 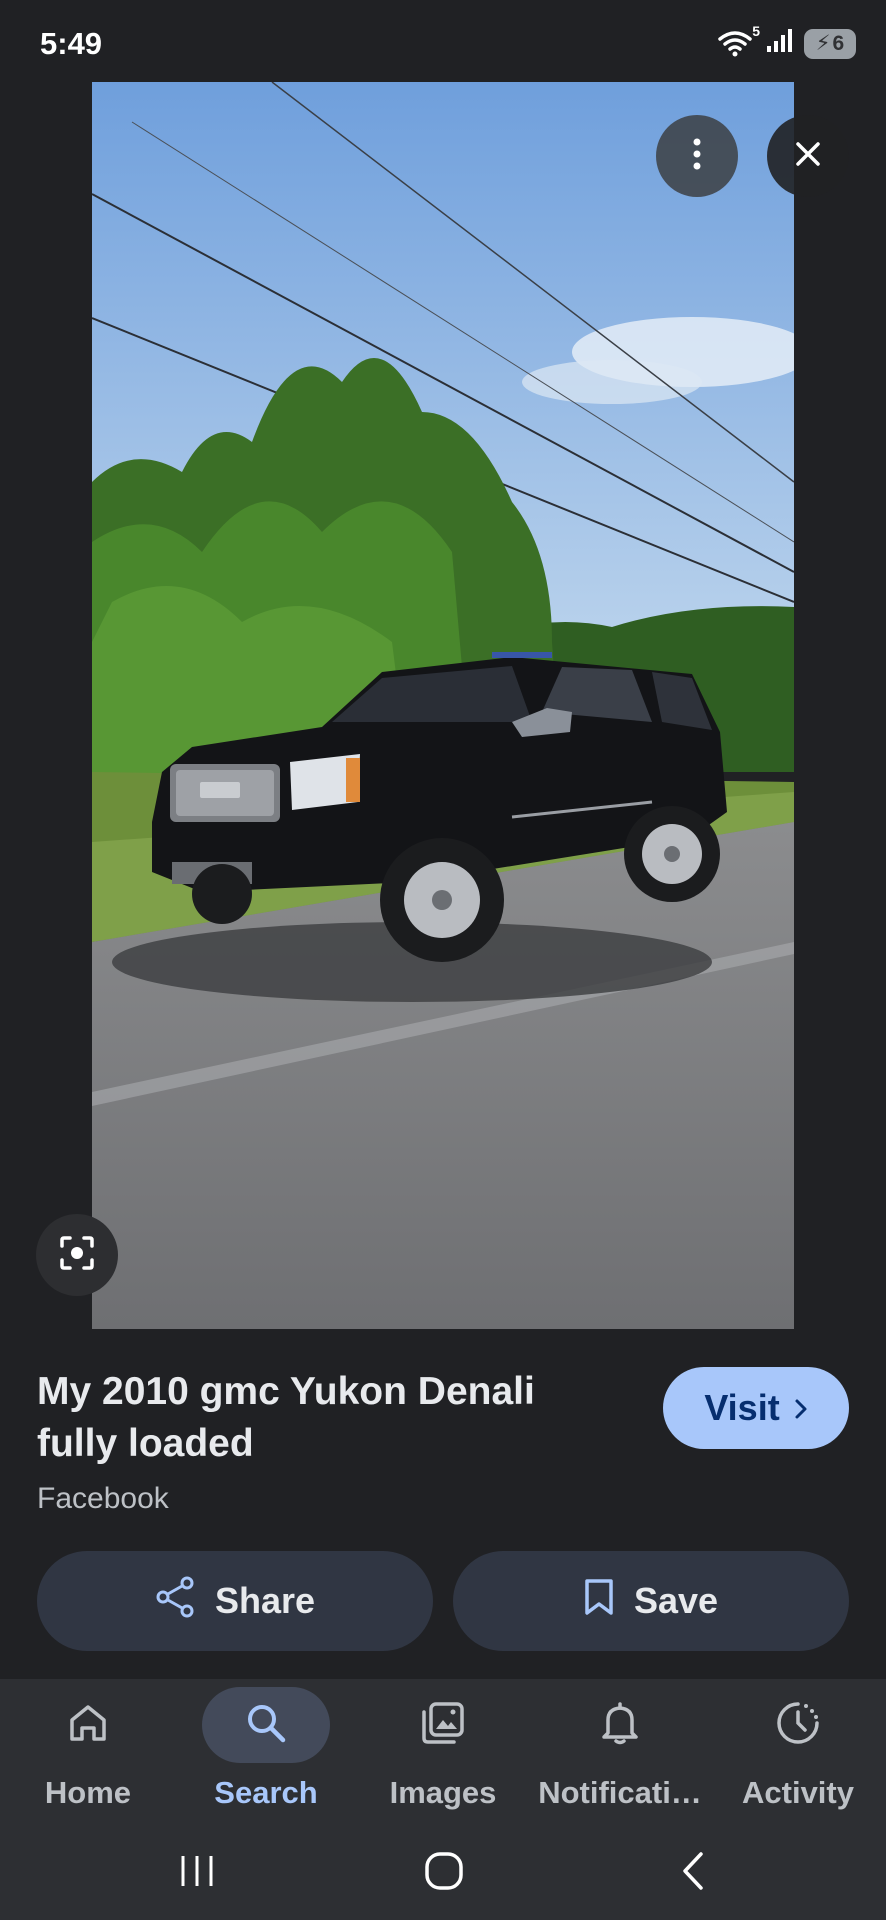 What do you see at coordinates (265, 1600) in the screenshot?
I see `share-label: Share` at bounding box center [265, 1600].